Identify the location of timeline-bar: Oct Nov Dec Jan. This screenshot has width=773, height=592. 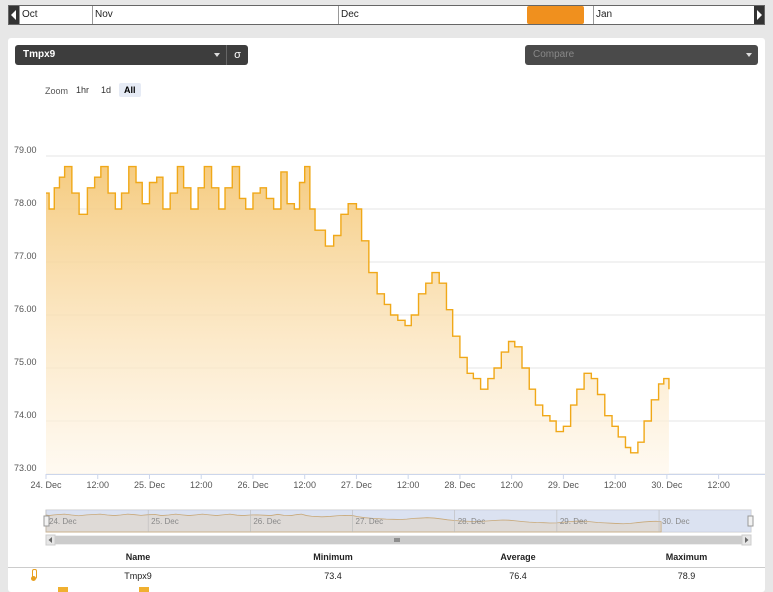
(386, 15).